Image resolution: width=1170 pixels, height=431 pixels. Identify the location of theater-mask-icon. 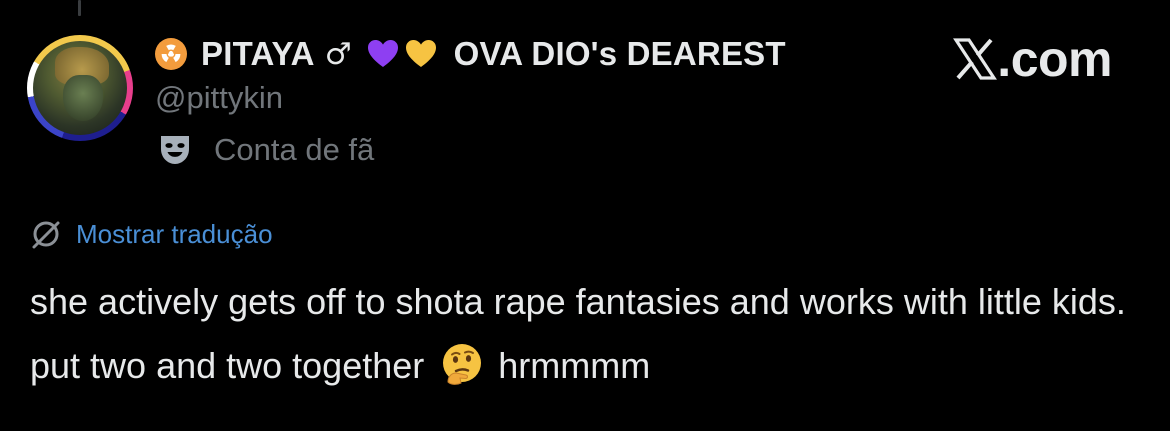
(175, 150).